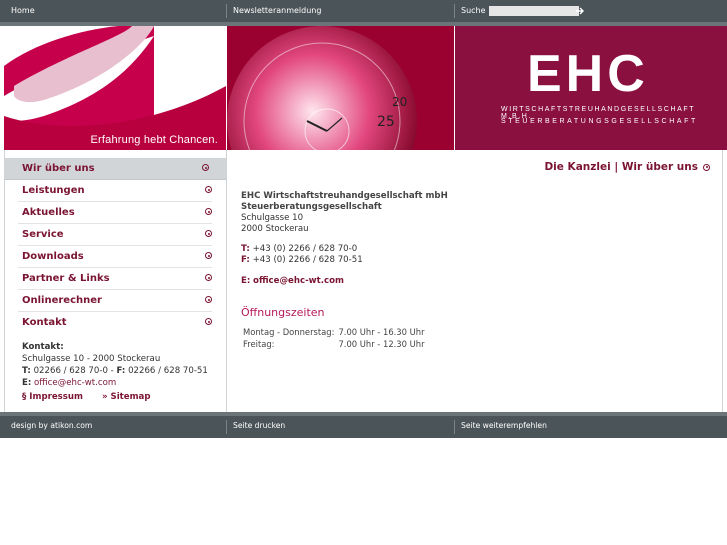 This screenshot has width=727, height=545. Describe the element at coordinates (311, 207) in the screenshot. I see `company-subtitle: Steuerberatungsgesellschaft` at that location.